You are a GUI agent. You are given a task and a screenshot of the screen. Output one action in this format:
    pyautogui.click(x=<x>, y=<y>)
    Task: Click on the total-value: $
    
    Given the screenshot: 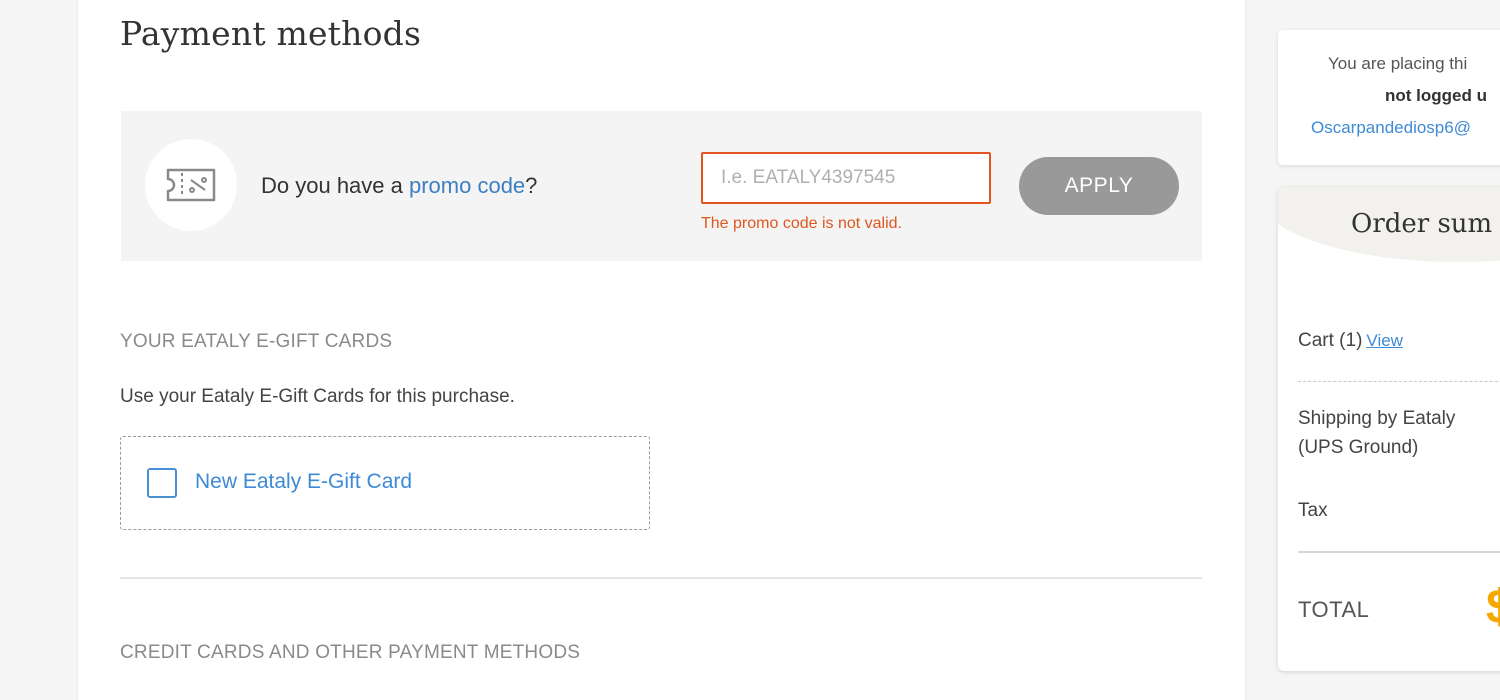 What is the action you would take?
    pyautogui.click(x=1493, y=607)
    